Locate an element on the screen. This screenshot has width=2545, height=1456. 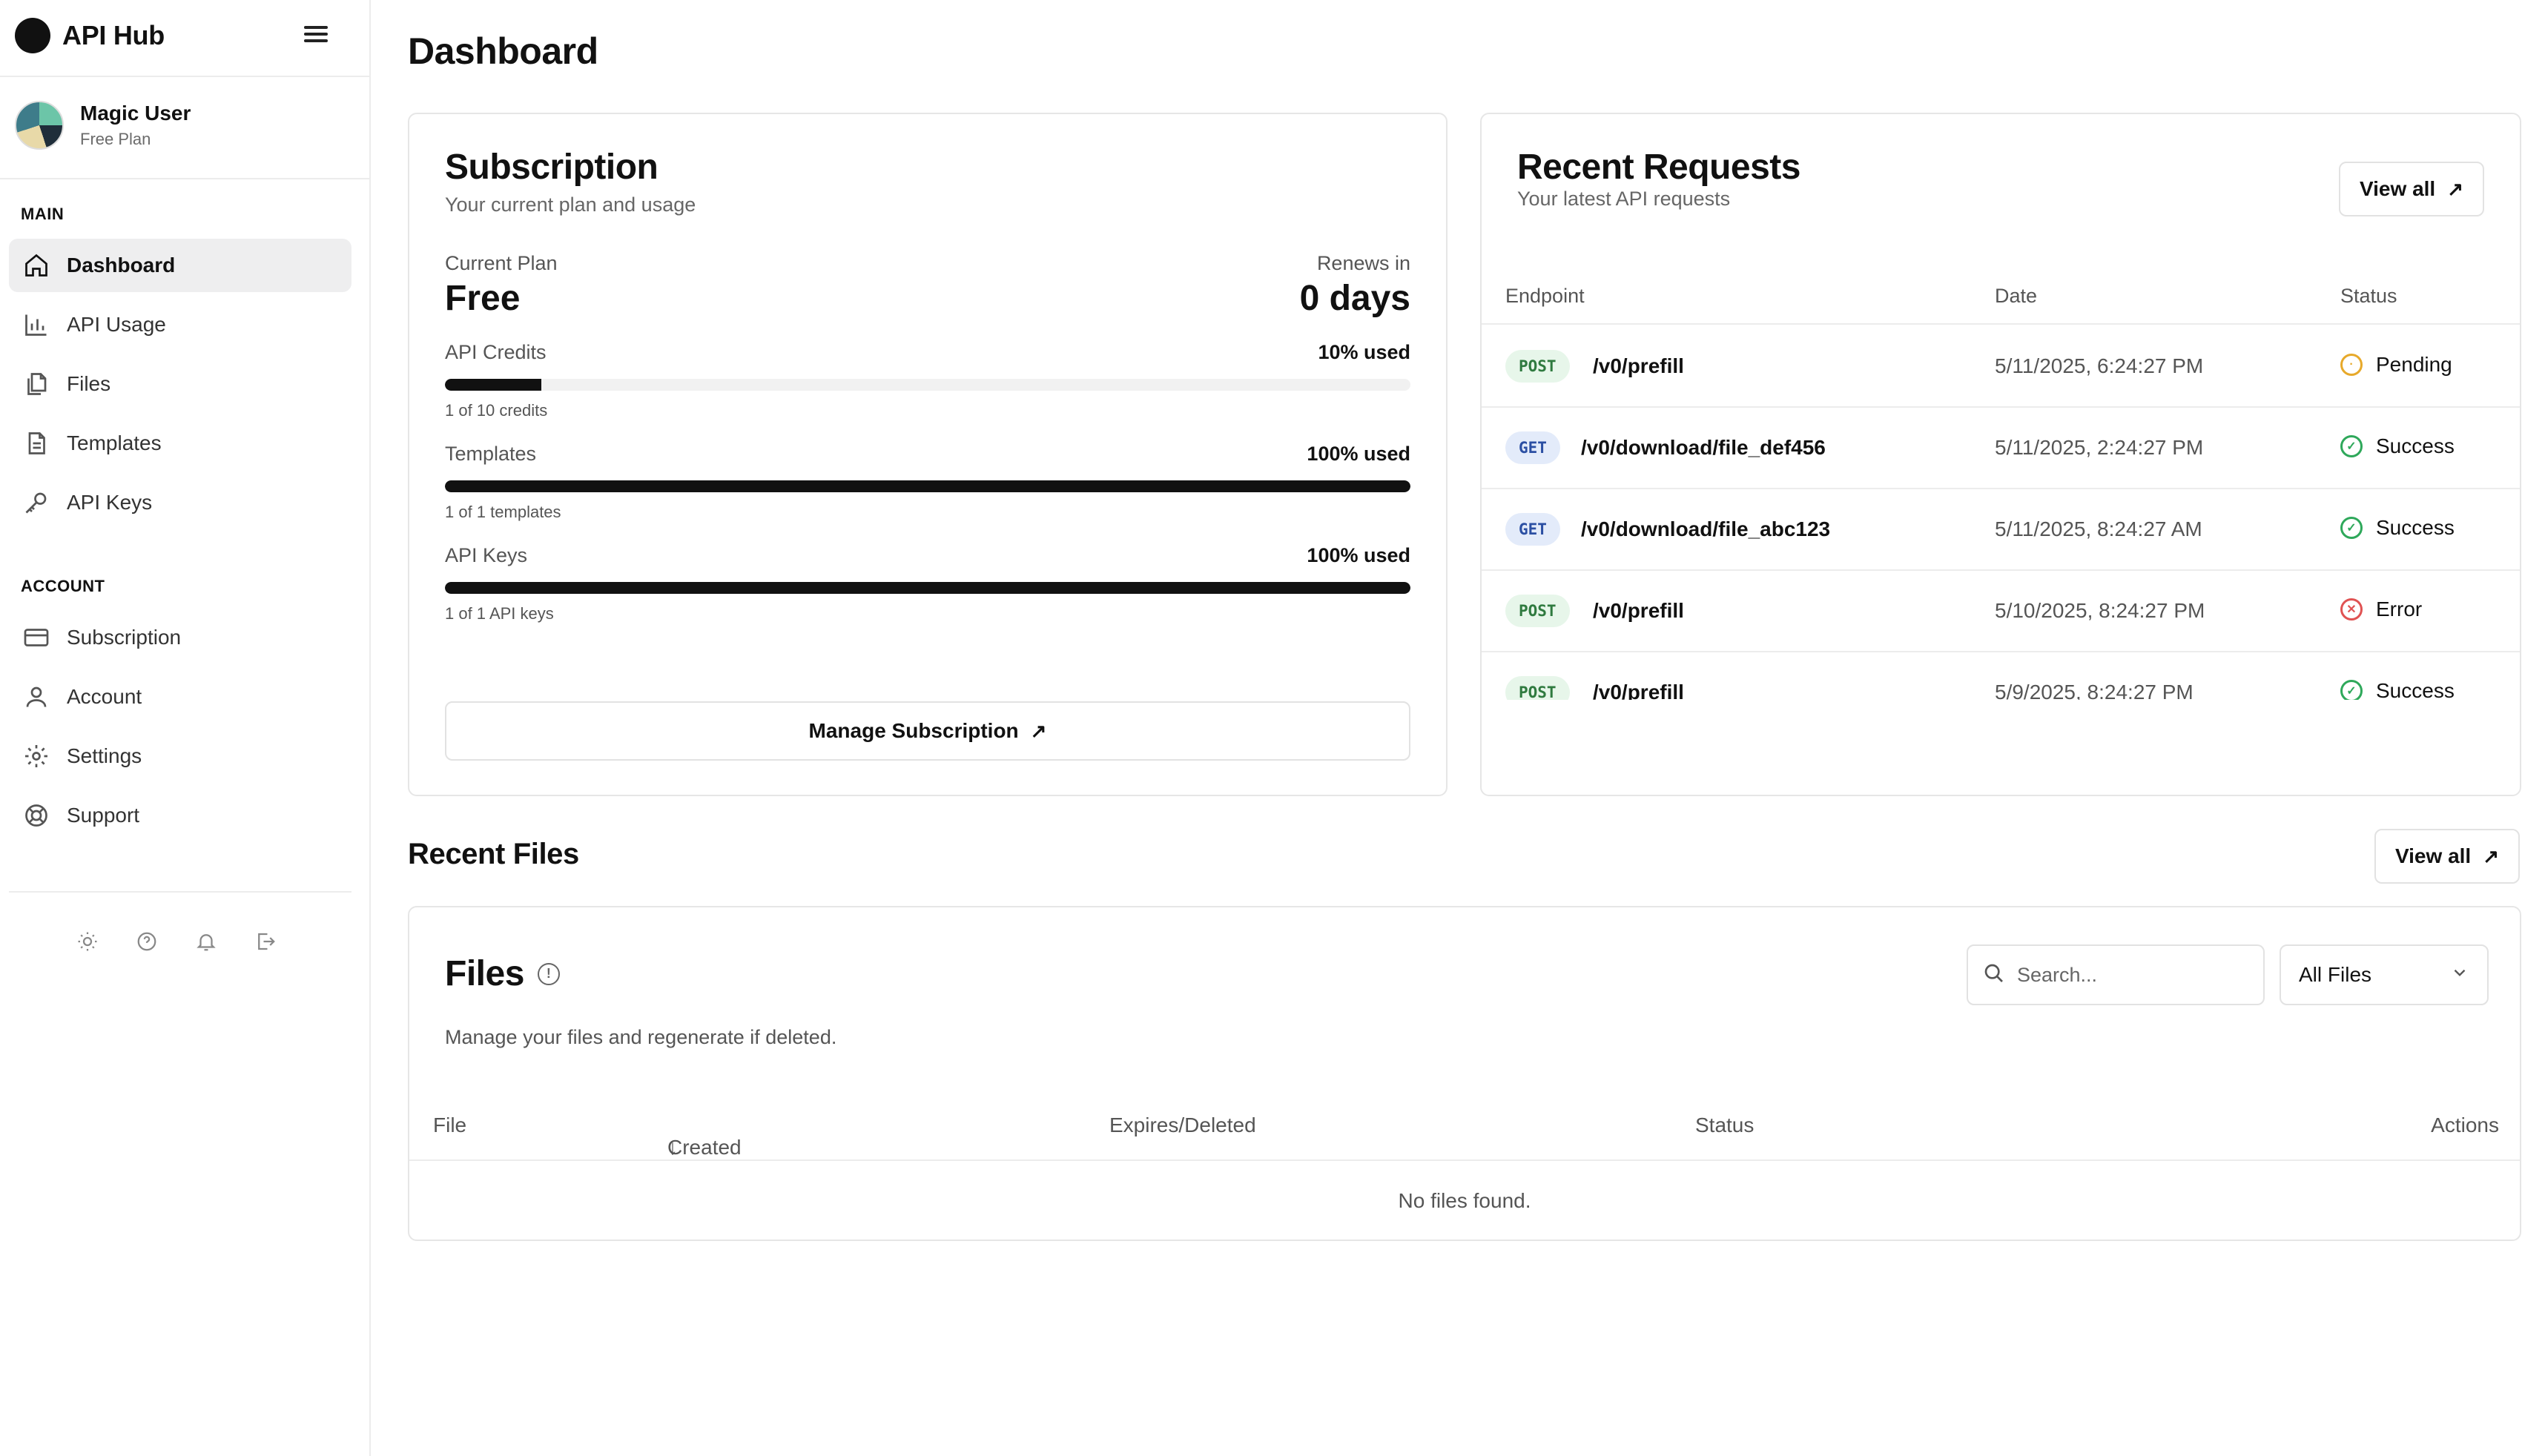
view-all-requests-button: View all ↗ is located at coordinates (2412, 189).